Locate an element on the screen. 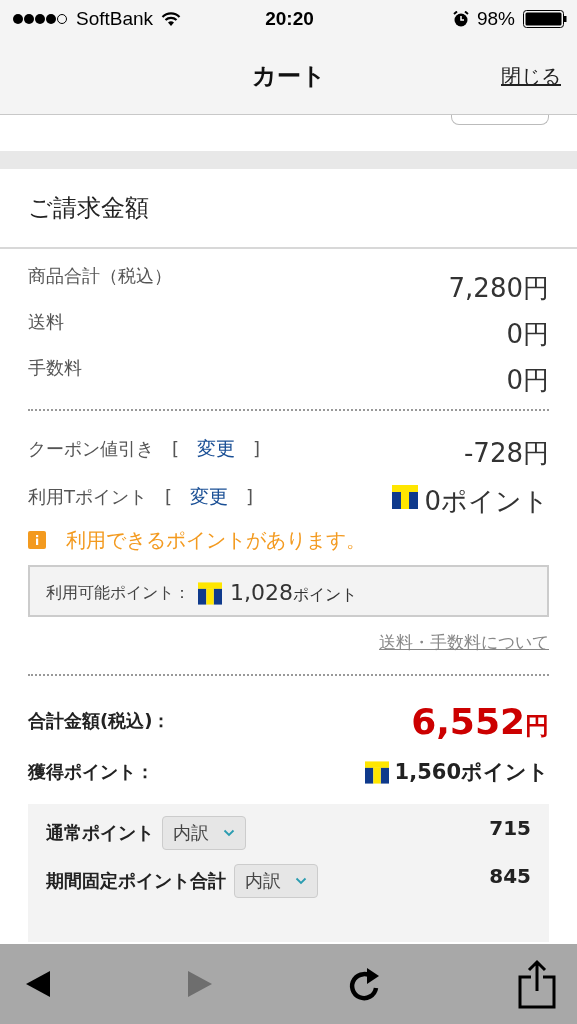 The image size is (577, 1024). discount-amount: -728円 is located at coordinates (506, 453).